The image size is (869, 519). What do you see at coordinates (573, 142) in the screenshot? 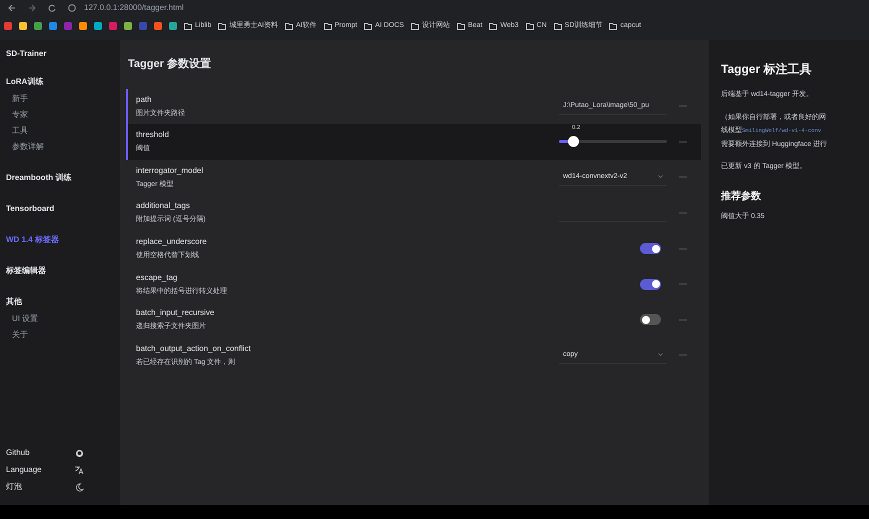
I see `slider-thumb` at bounding box center [573, 142].